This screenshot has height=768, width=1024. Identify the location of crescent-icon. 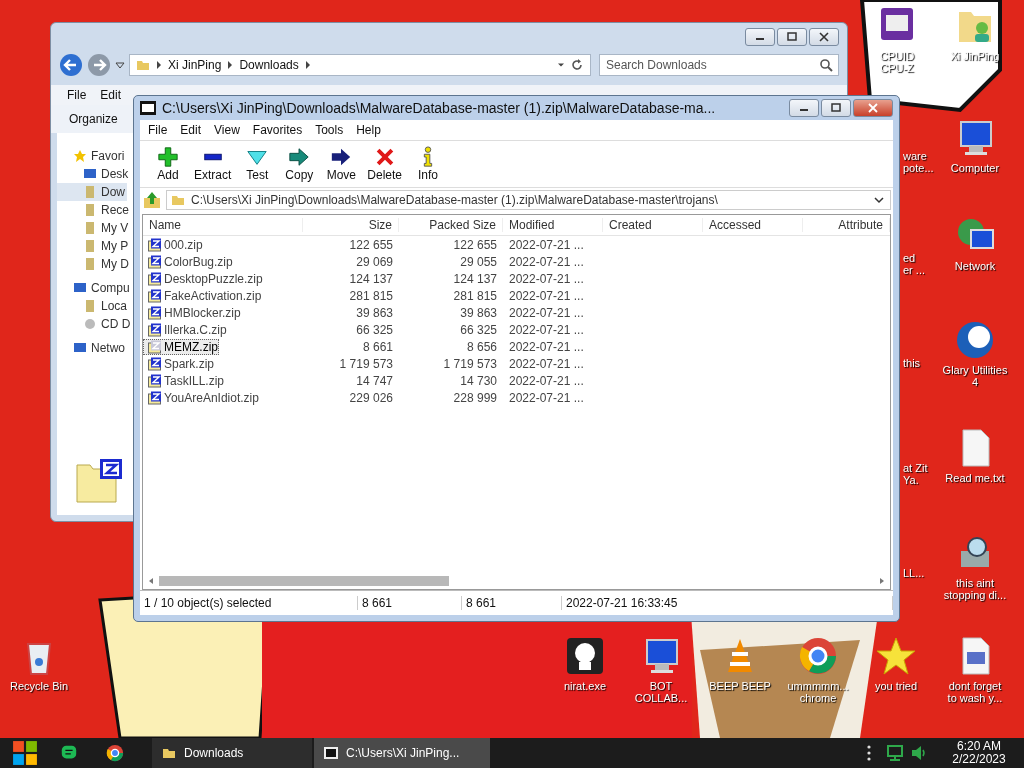
(975, 340).